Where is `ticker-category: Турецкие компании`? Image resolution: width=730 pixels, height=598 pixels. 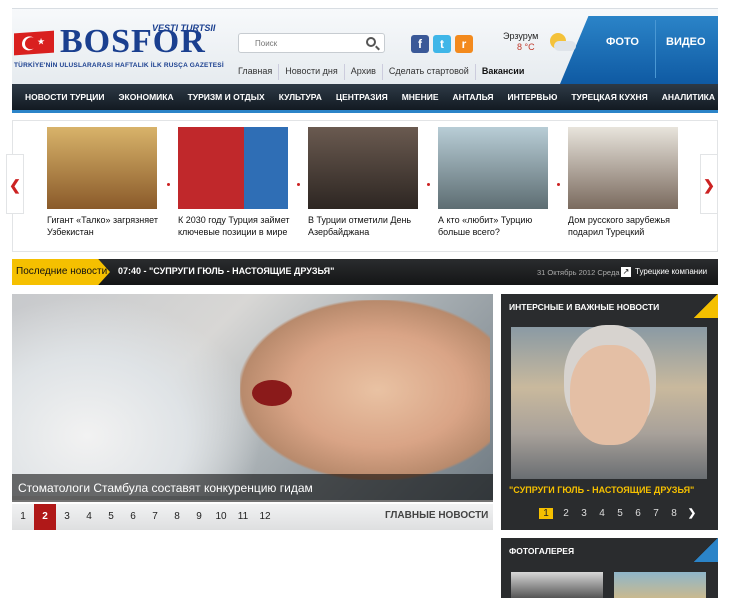 ticker-category: Турецкие компании is located at coordinates (664, 272).